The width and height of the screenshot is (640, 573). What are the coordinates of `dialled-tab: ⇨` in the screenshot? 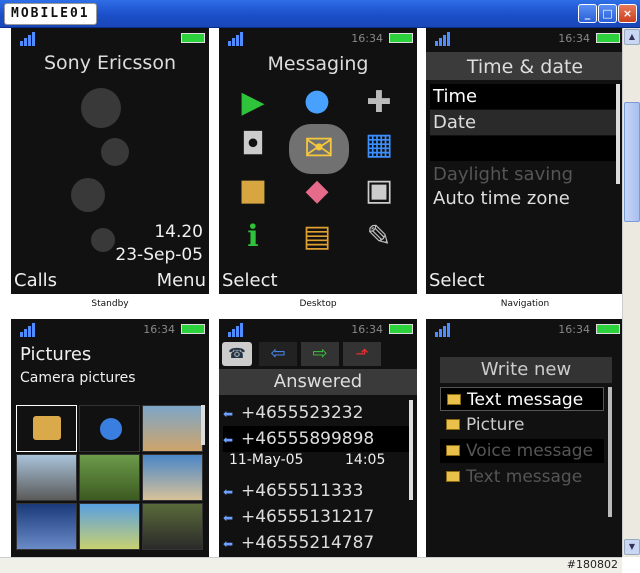 It's located at (320, 354).